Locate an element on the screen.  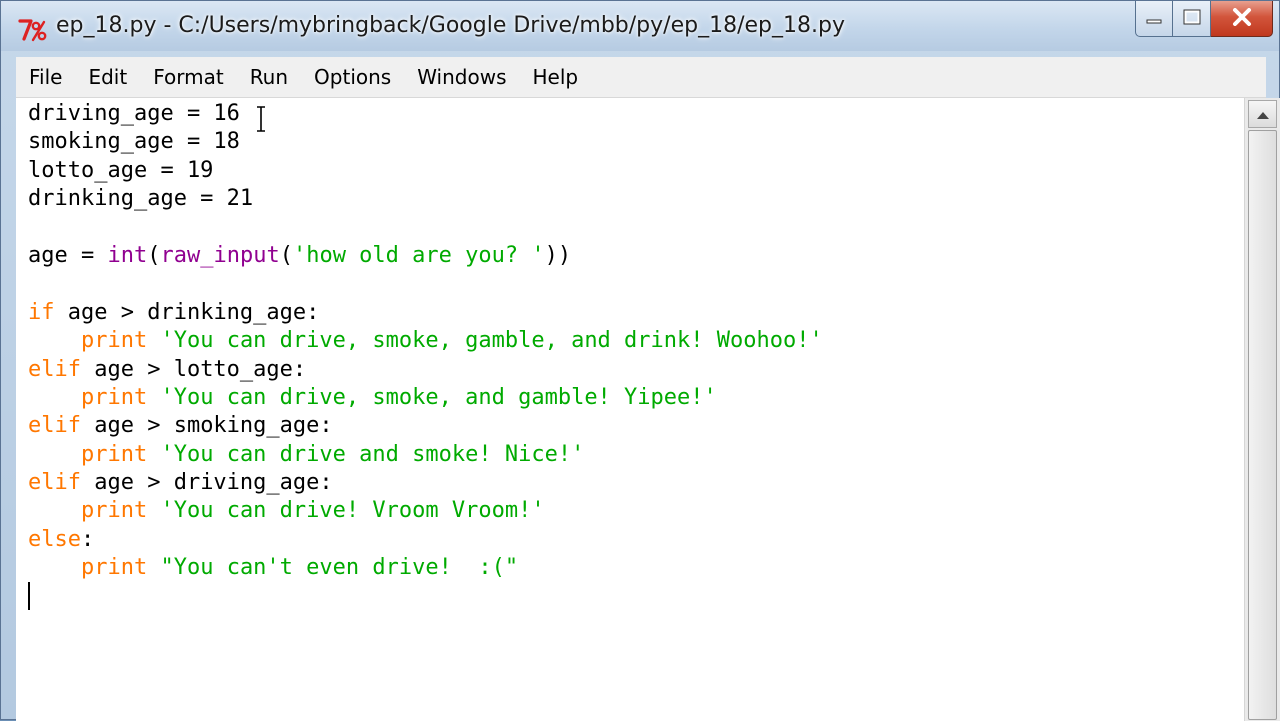
code-token-keyword: else is located at coordinates (54, 539).